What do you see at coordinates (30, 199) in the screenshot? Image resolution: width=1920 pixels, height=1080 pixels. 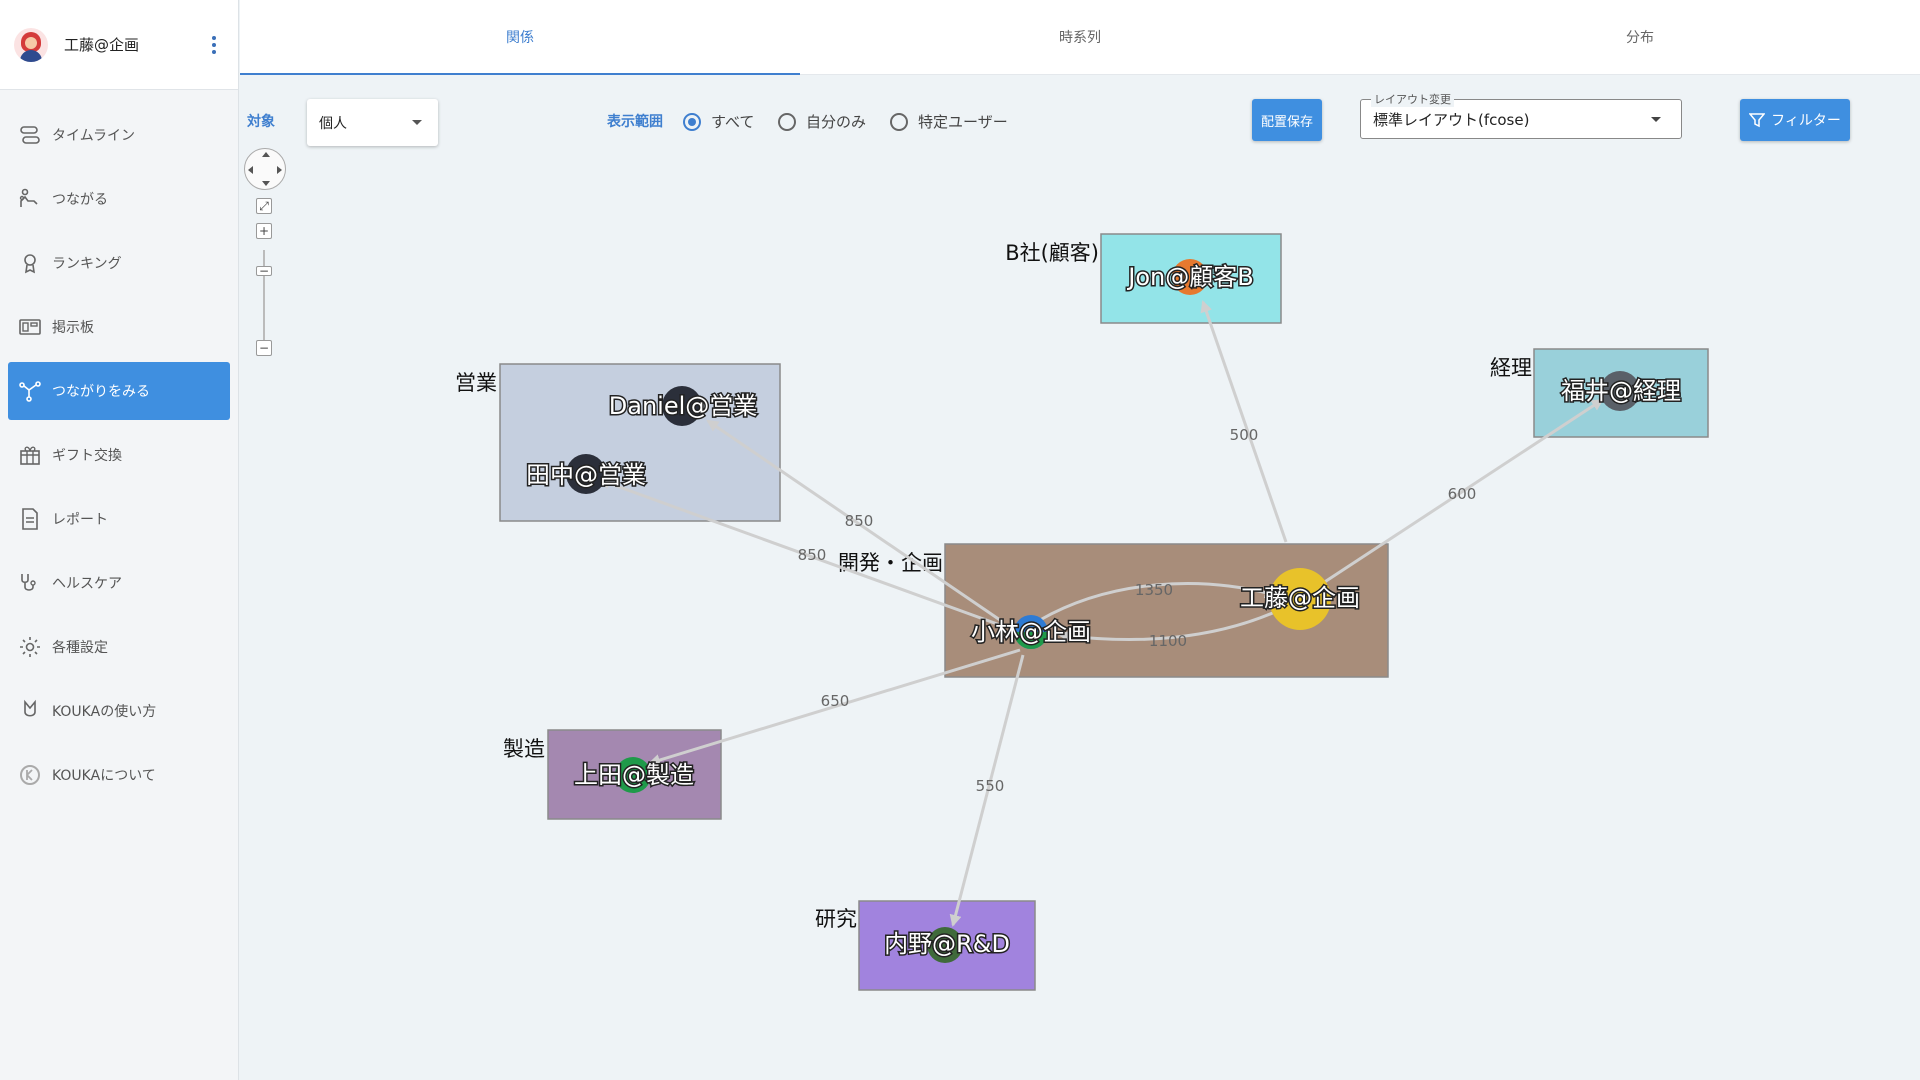 I see `connect-icon` at bounding box center [30, 199].